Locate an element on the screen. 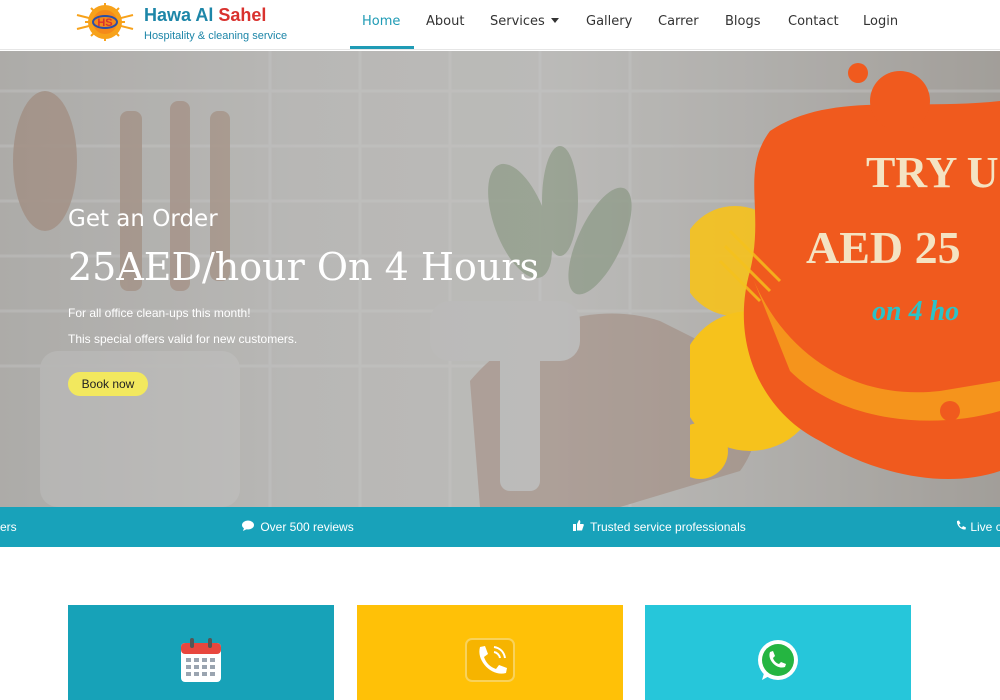  ticker-item: Over 500 reviews is located at coordinates (298, 527).